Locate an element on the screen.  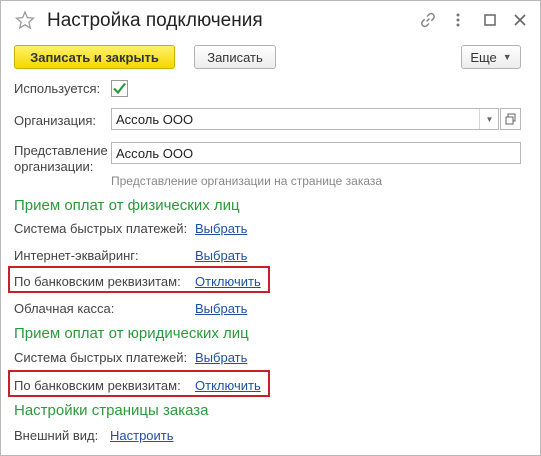
used-checkbox is located at coordinates (119, 88).